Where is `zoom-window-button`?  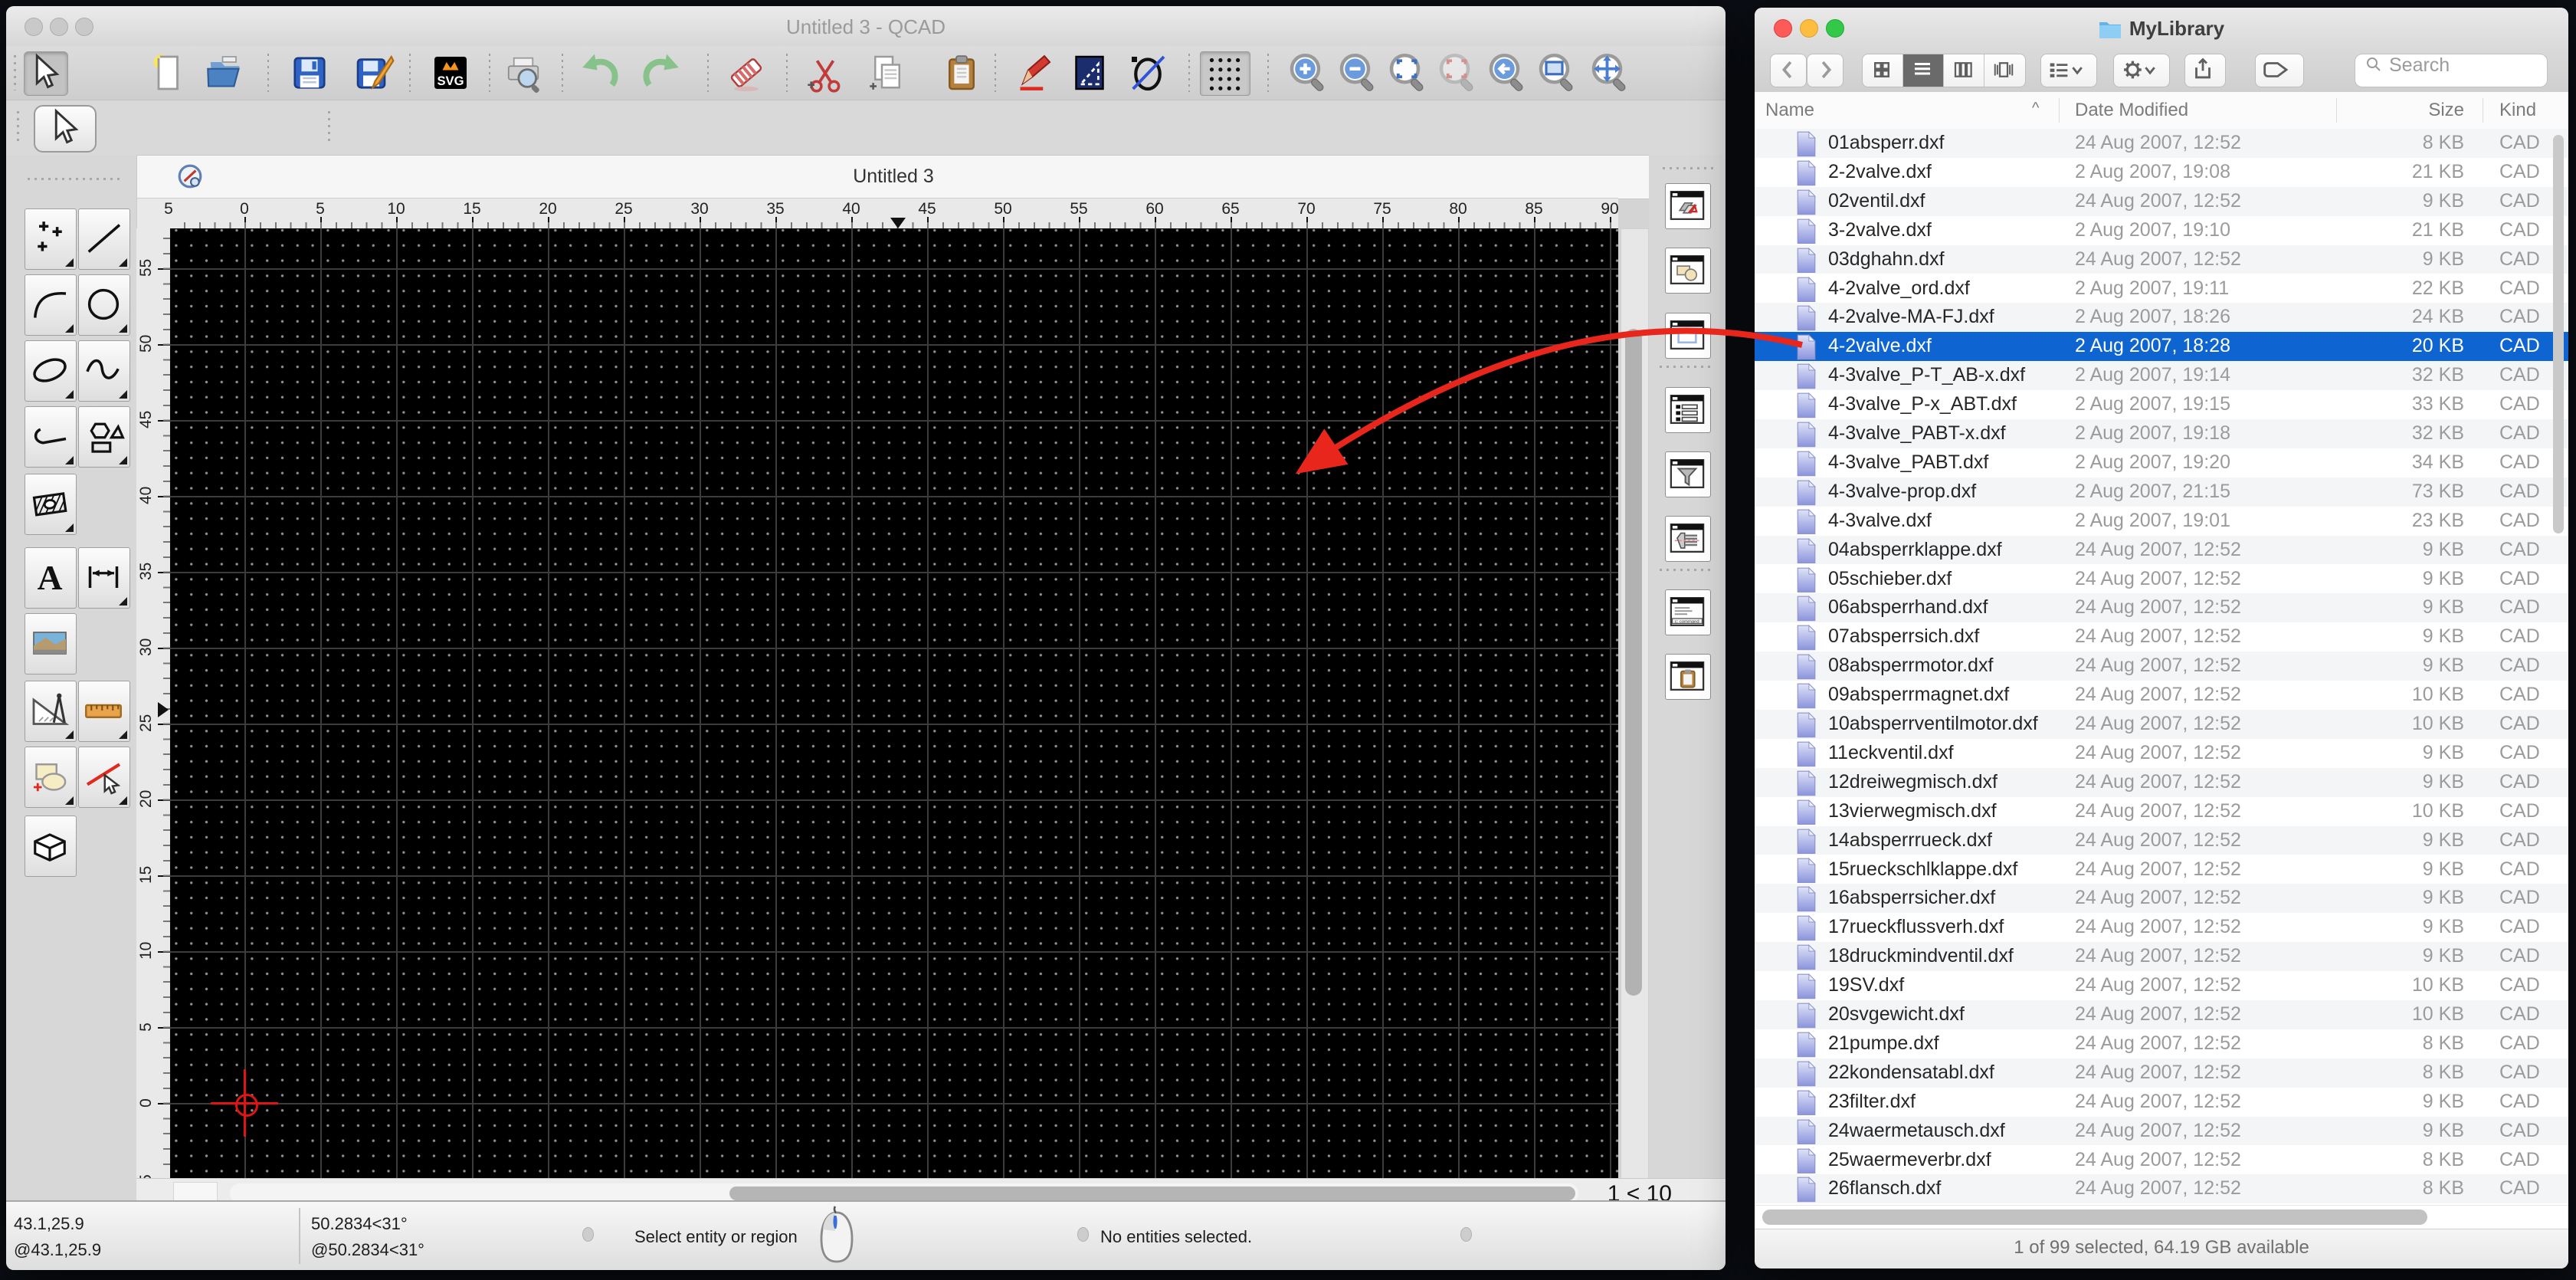 zoom-window-button is located at coordinates (1556, 72).